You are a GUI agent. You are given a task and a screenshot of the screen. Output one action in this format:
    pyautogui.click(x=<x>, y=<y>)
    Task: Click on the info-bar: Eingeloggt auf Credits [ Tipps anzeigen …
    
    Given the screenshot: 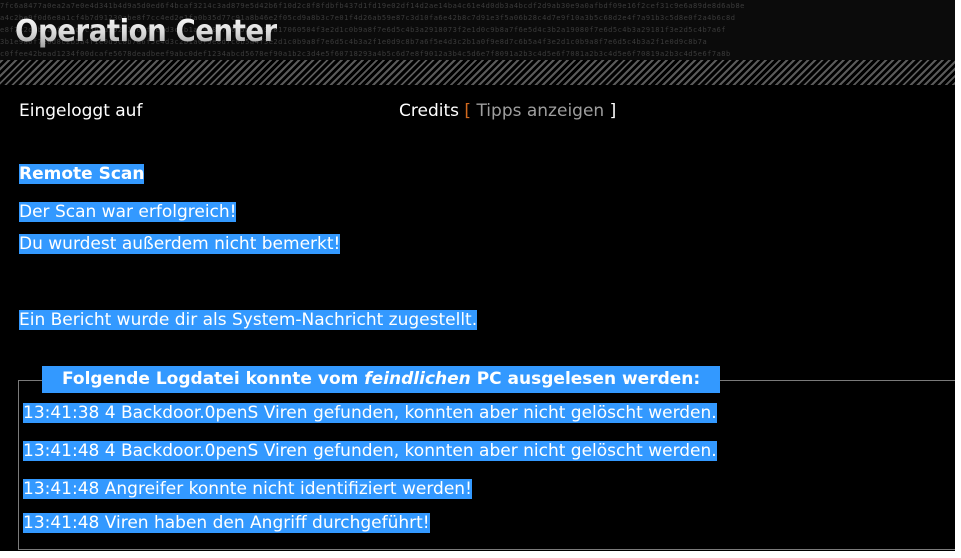 What is the action you would take?
    pyautogui.click(x=477, y=113)
    